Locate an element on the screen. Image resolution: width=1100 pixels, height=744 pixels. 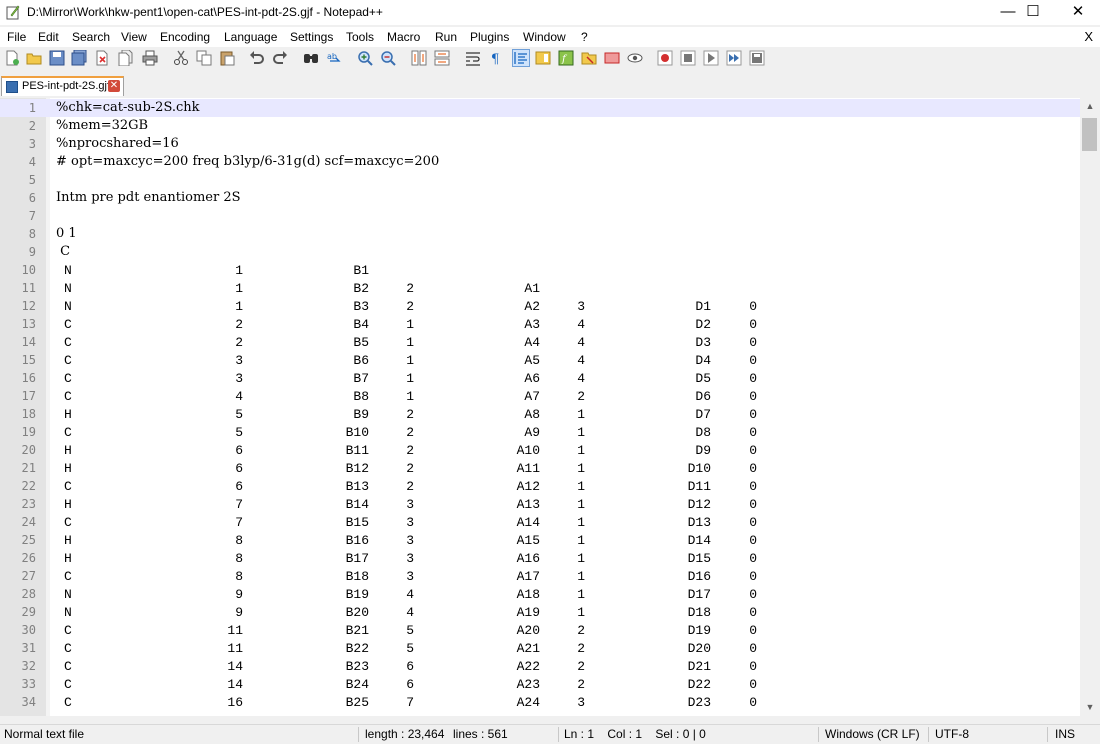
sync-vertical-icon is located at coordinates (419, 58).